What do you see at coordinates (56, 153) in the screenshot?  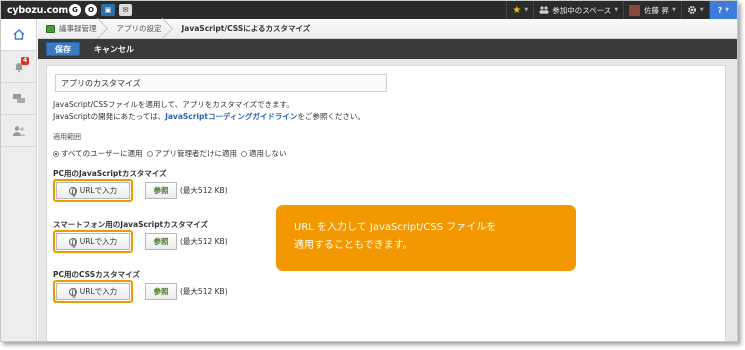 I see `radio-selected-icon` at bounding box center [56, 153].